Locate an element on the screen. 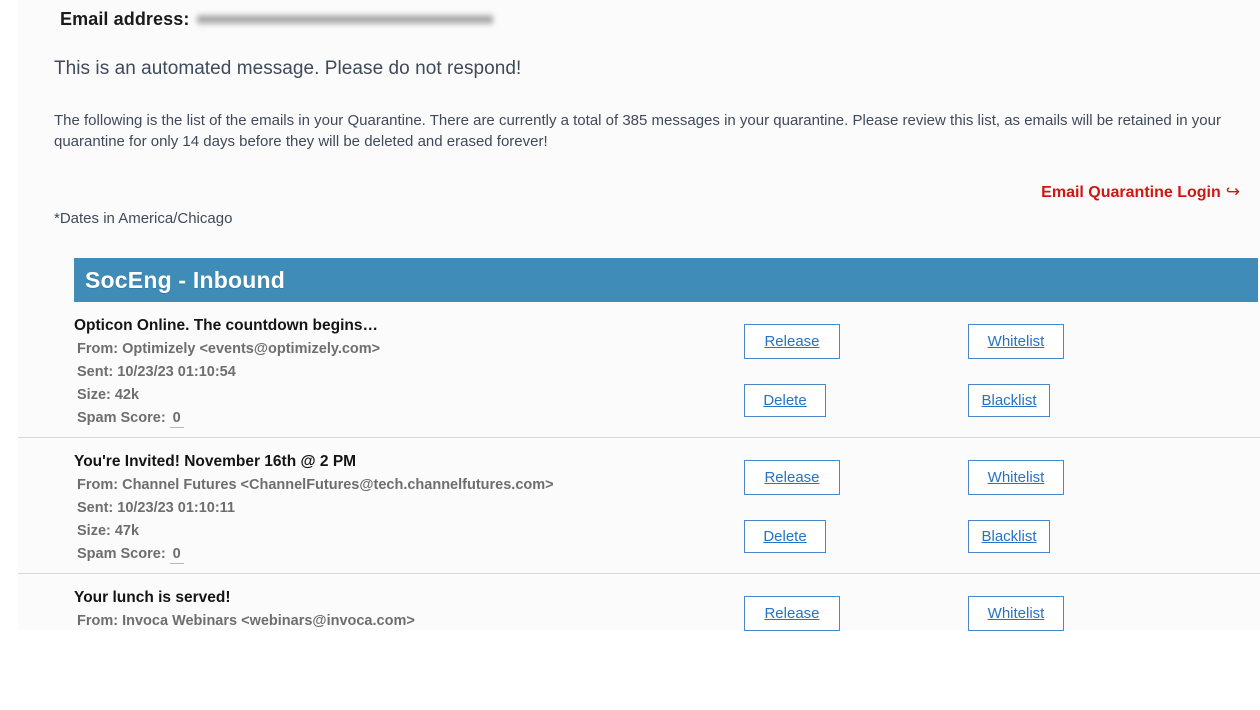 This screenshot has width=1260, height=710. arrow-right-hook-icon: ↪ is located at coordinates (1232, 191).